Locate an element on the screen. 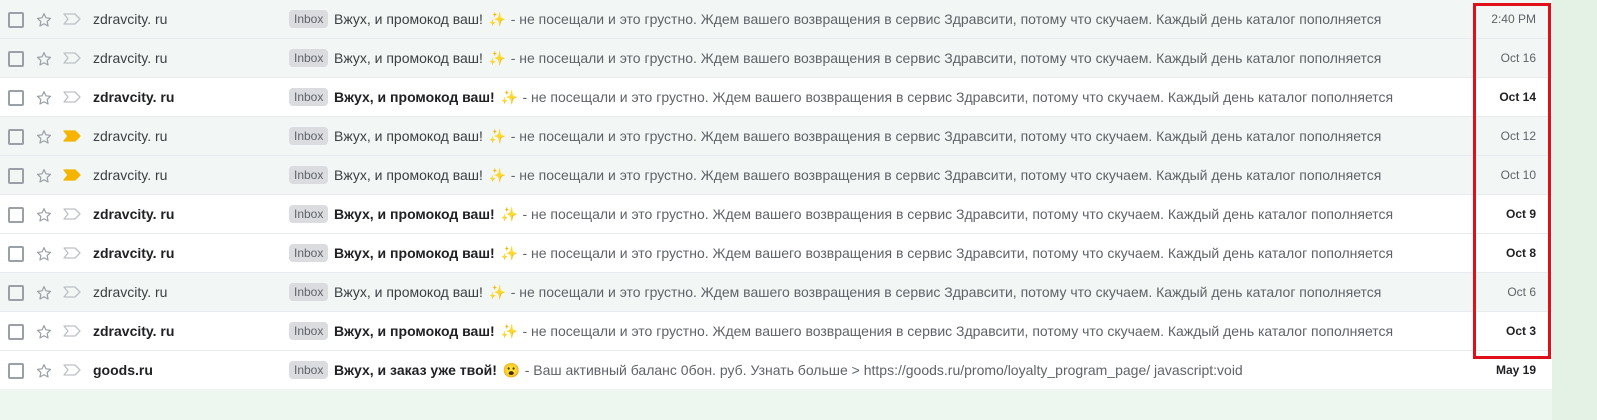 The width and height of the screenshot is (1597, 420). surprised-face-emoji-icon: 😮 is located at coordinates (511, 370).